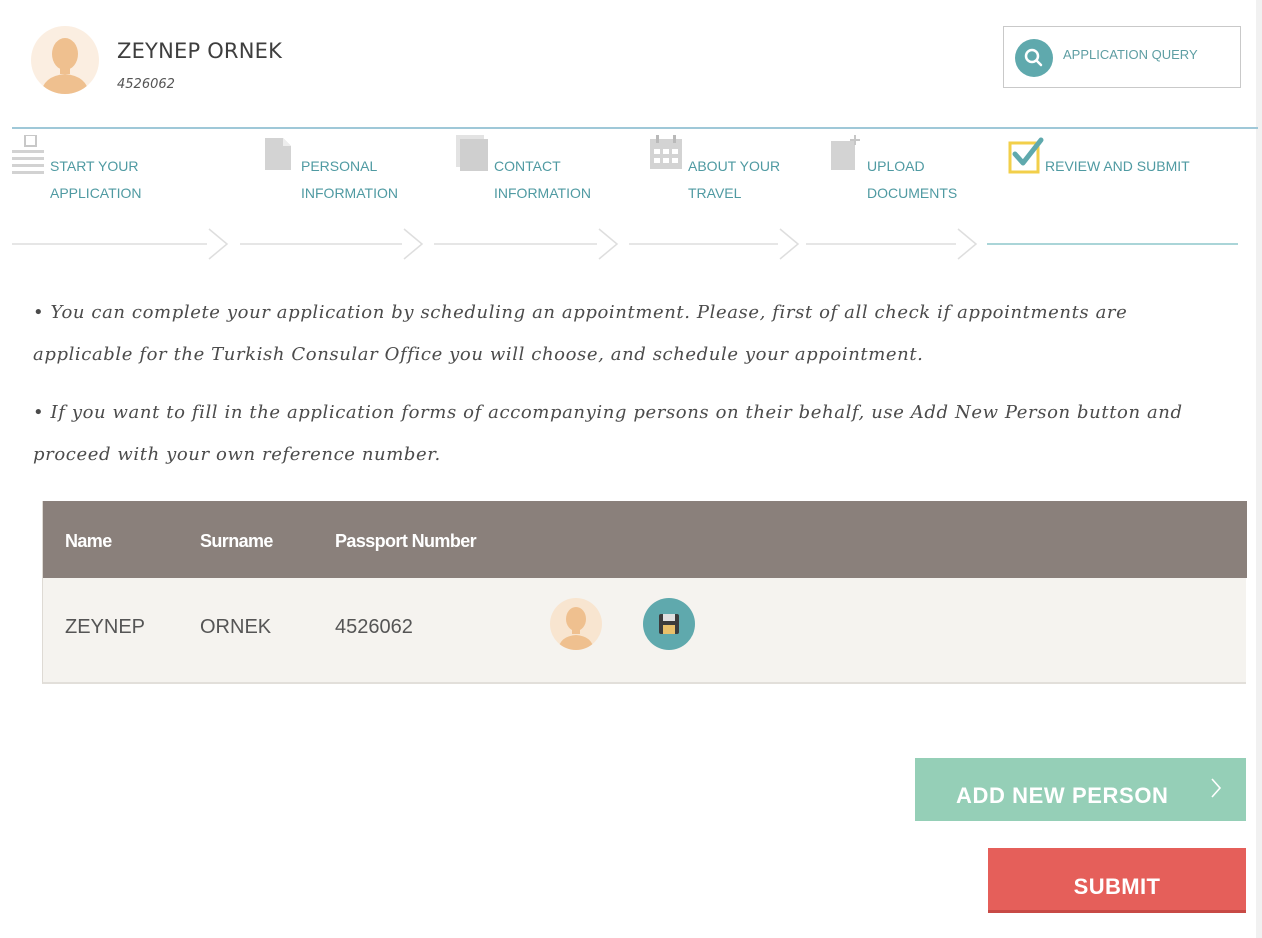 This screenshot has width=1262, height=938. Describe the element at coordinates (28, 154) in the screenshot. I see `form-icon` at that location.